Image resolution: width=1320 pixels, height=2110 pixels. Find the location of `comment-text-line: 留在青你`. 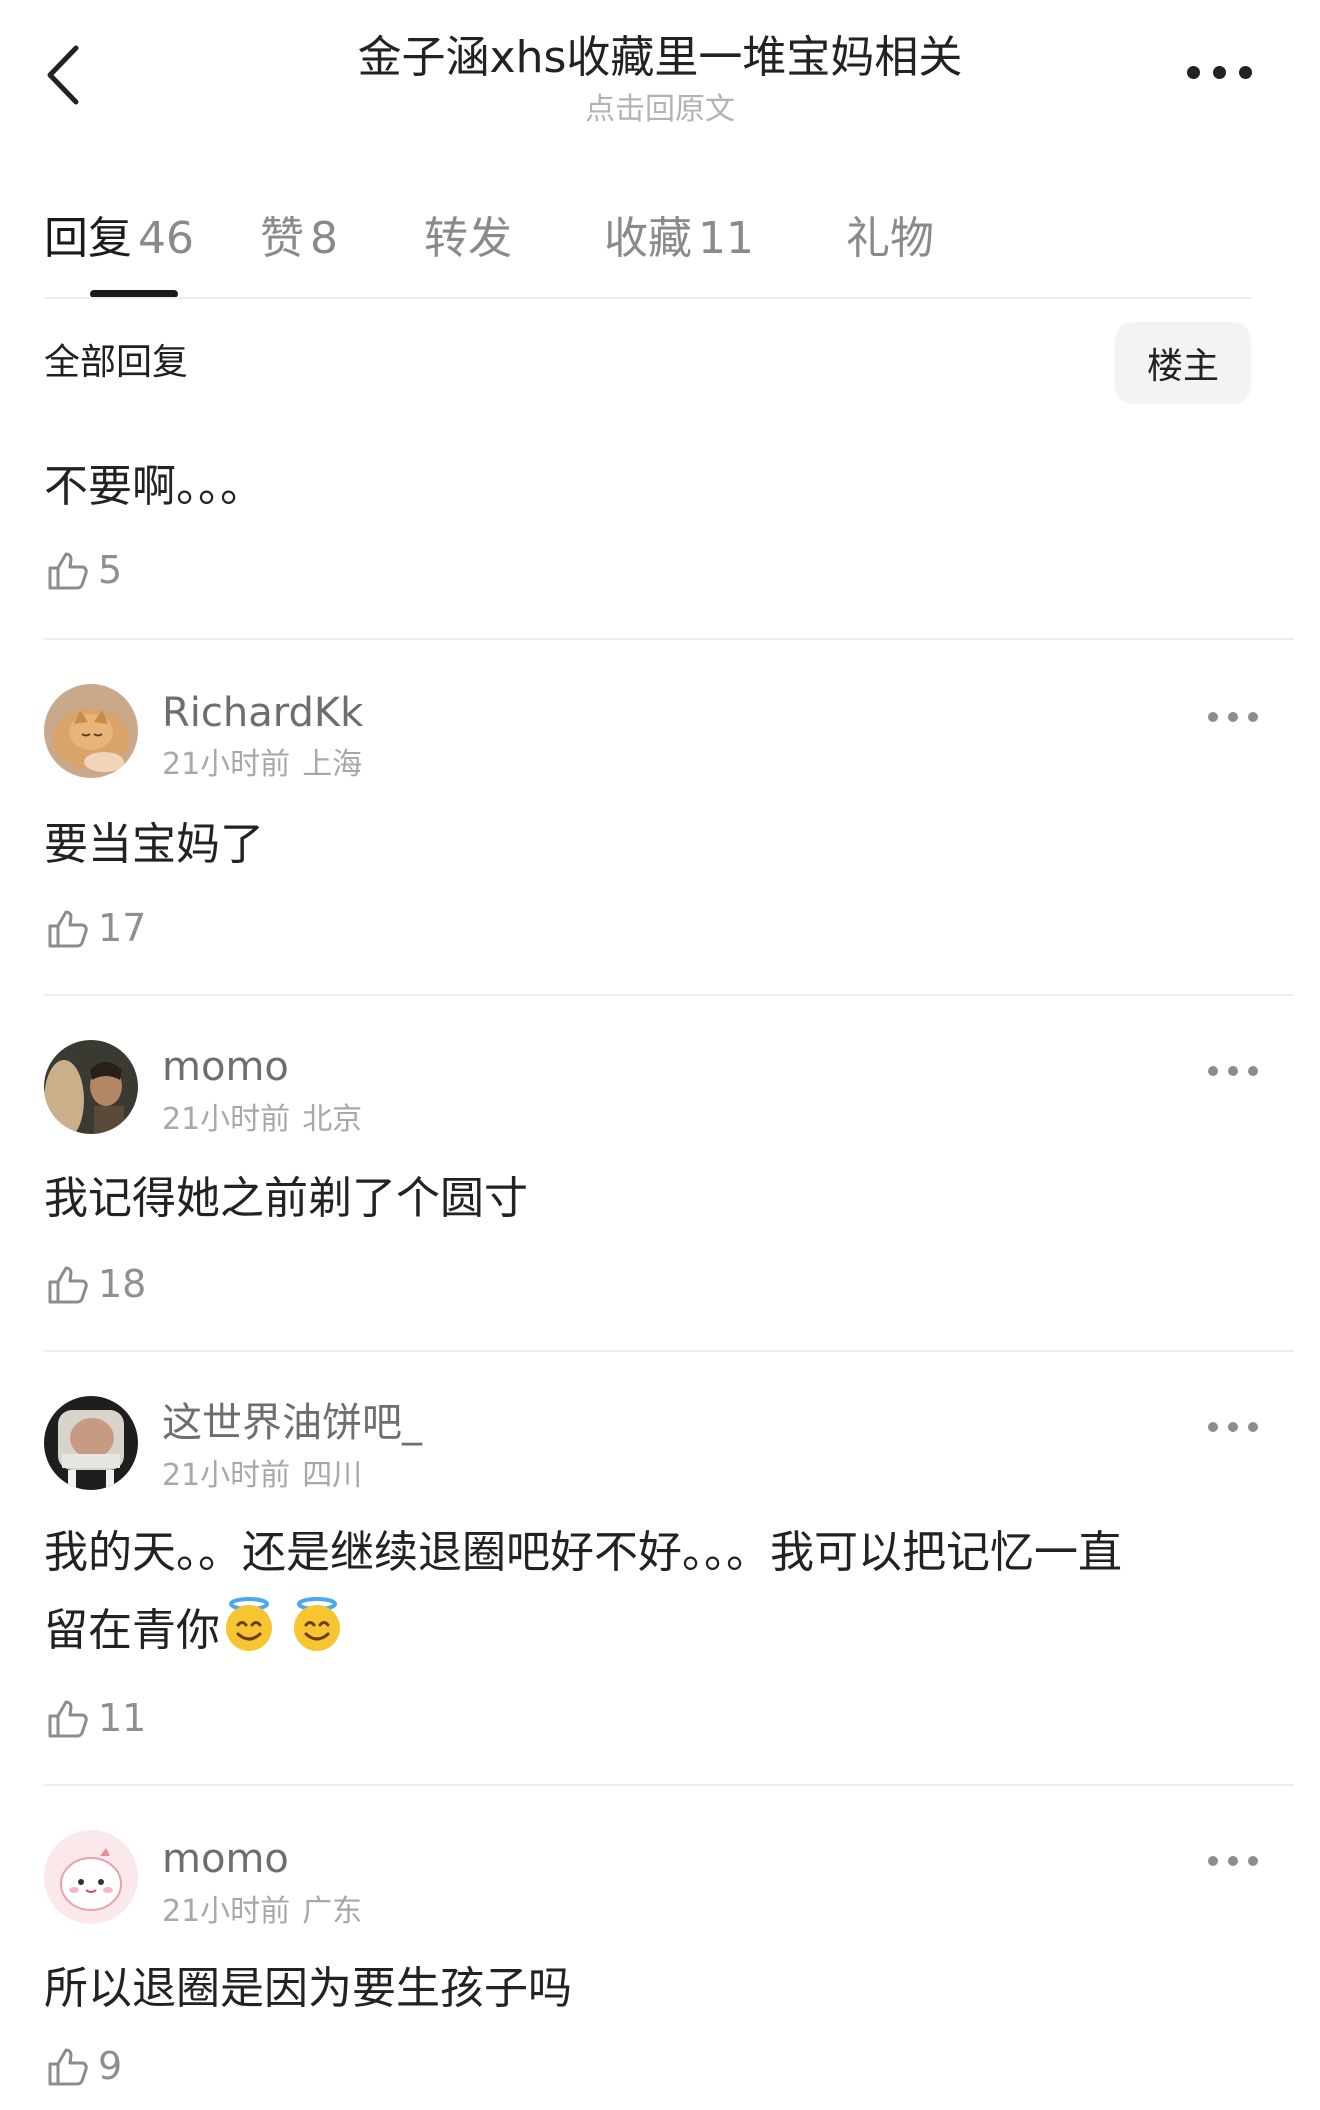

comment-text-line: 留在青你 is located at coordinates (654, 1631).